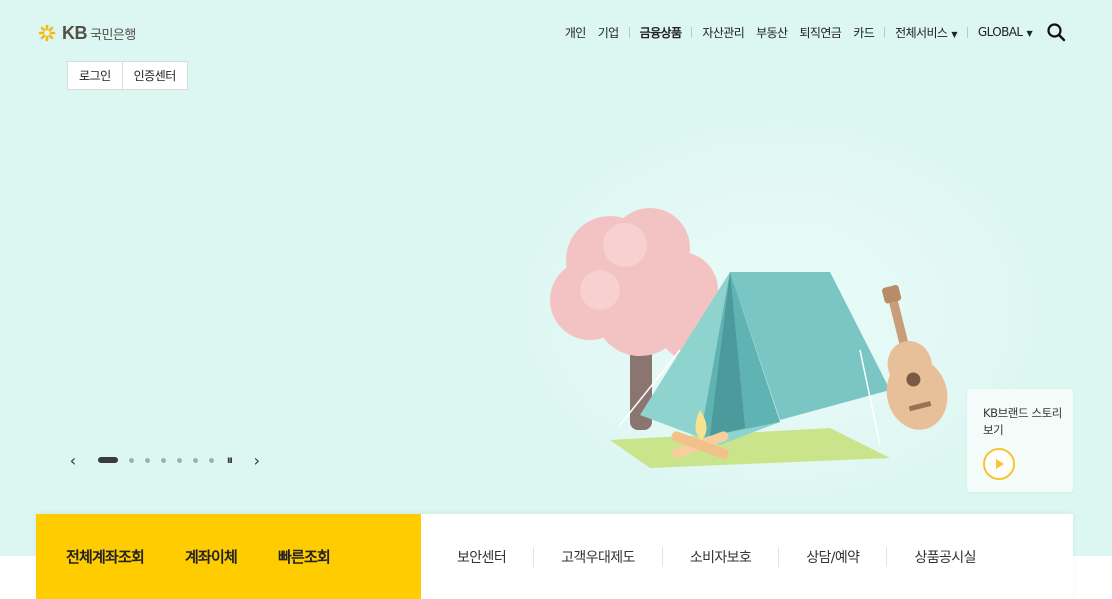 This screenshot has height=599, width=1112. What do you see at coordinates (1000, 32) in the screenshot?
I see `nav-global-label: GLOBAL` at bounding box center [1000, 32].